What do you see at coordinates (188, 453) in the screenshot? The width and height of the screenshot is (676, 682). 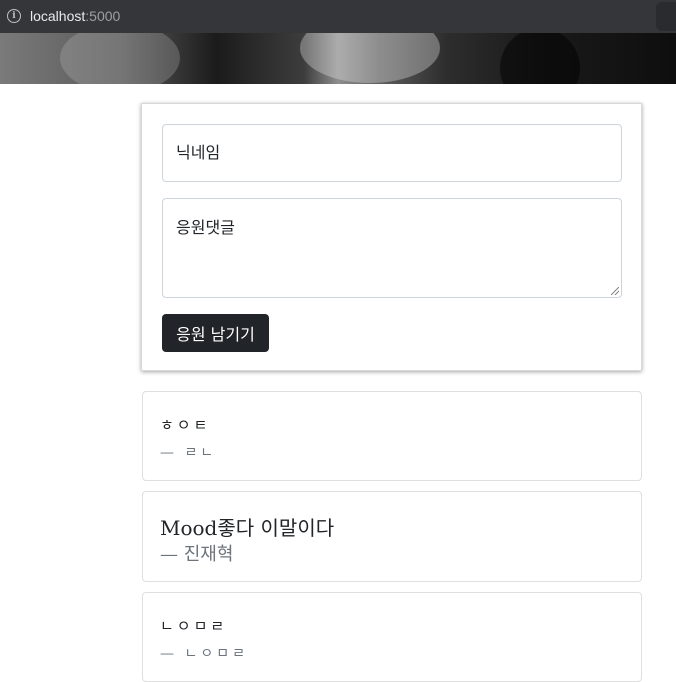 I see `comment-author: — ㄹㄴ` at bounding box center [188, 453].